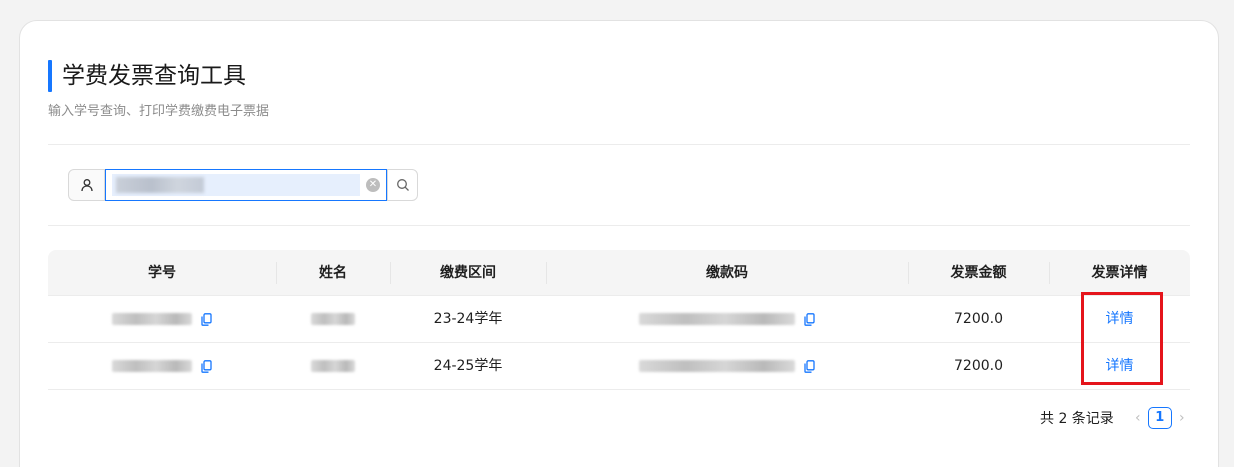 The image size is (1234, 467). I want to click on table-row: 24-25学年 7200.0 详情, so click(619, 366).